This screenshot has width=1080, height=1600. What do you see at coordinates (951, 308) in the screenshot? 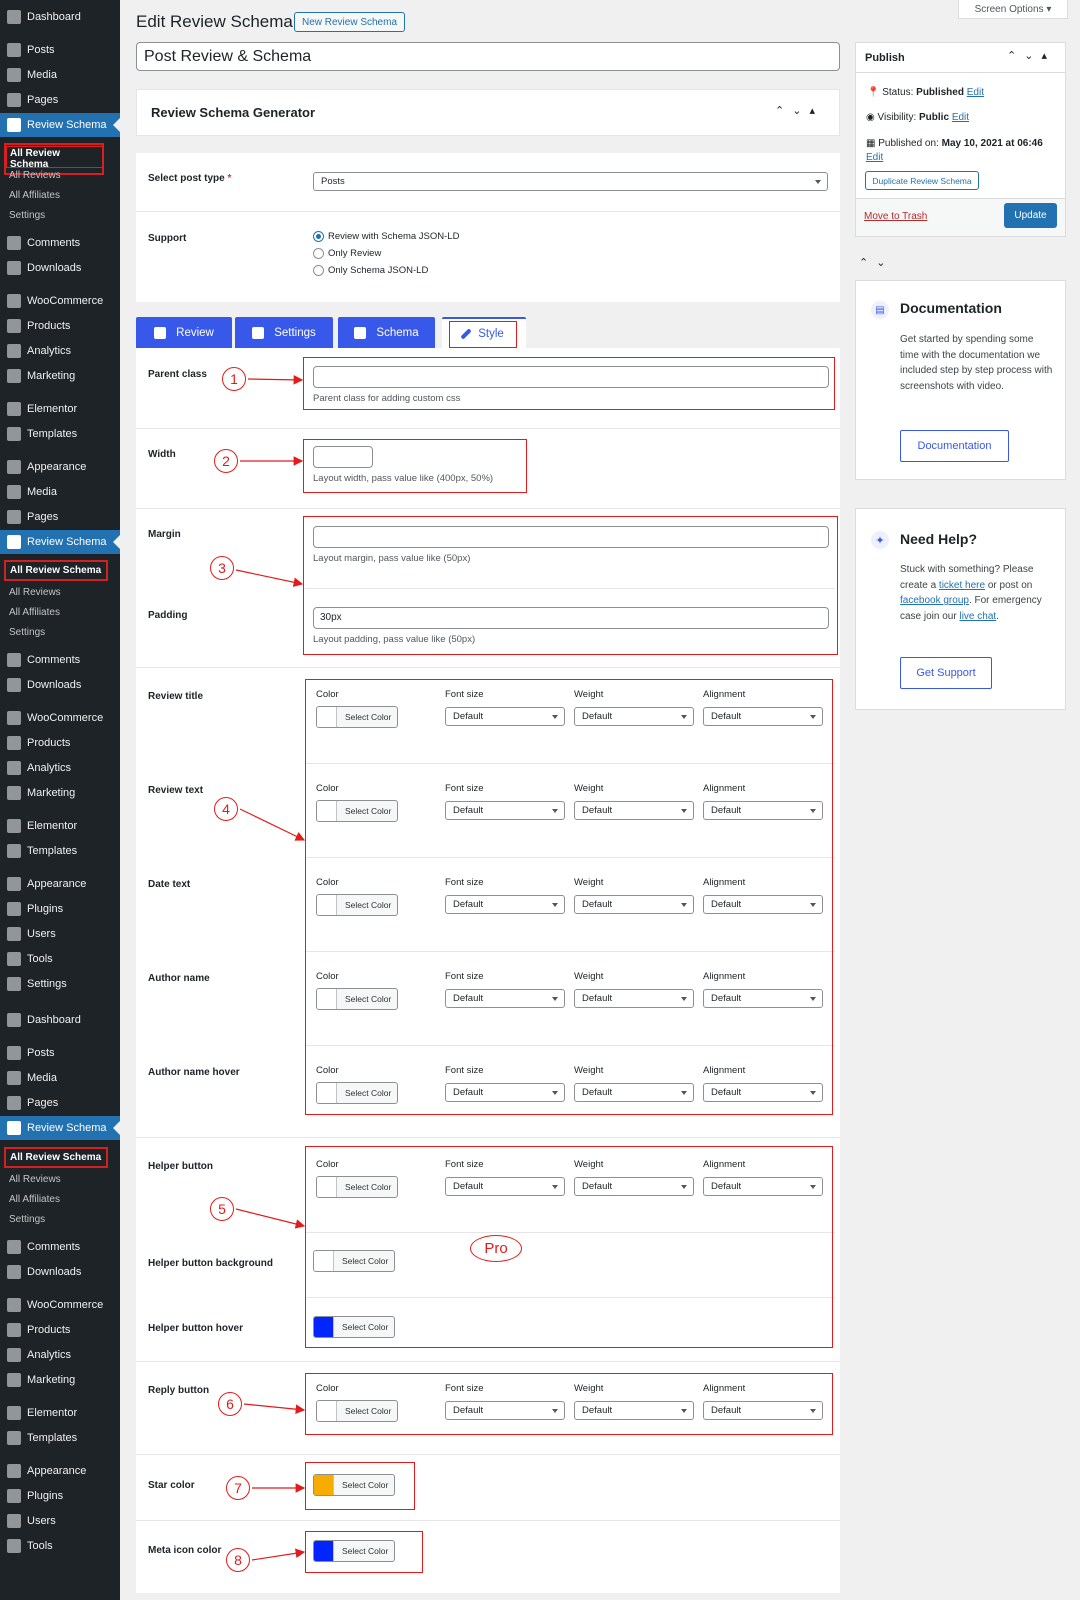
I see `documentation-title: Documentation` at bounding box center [951, 308].